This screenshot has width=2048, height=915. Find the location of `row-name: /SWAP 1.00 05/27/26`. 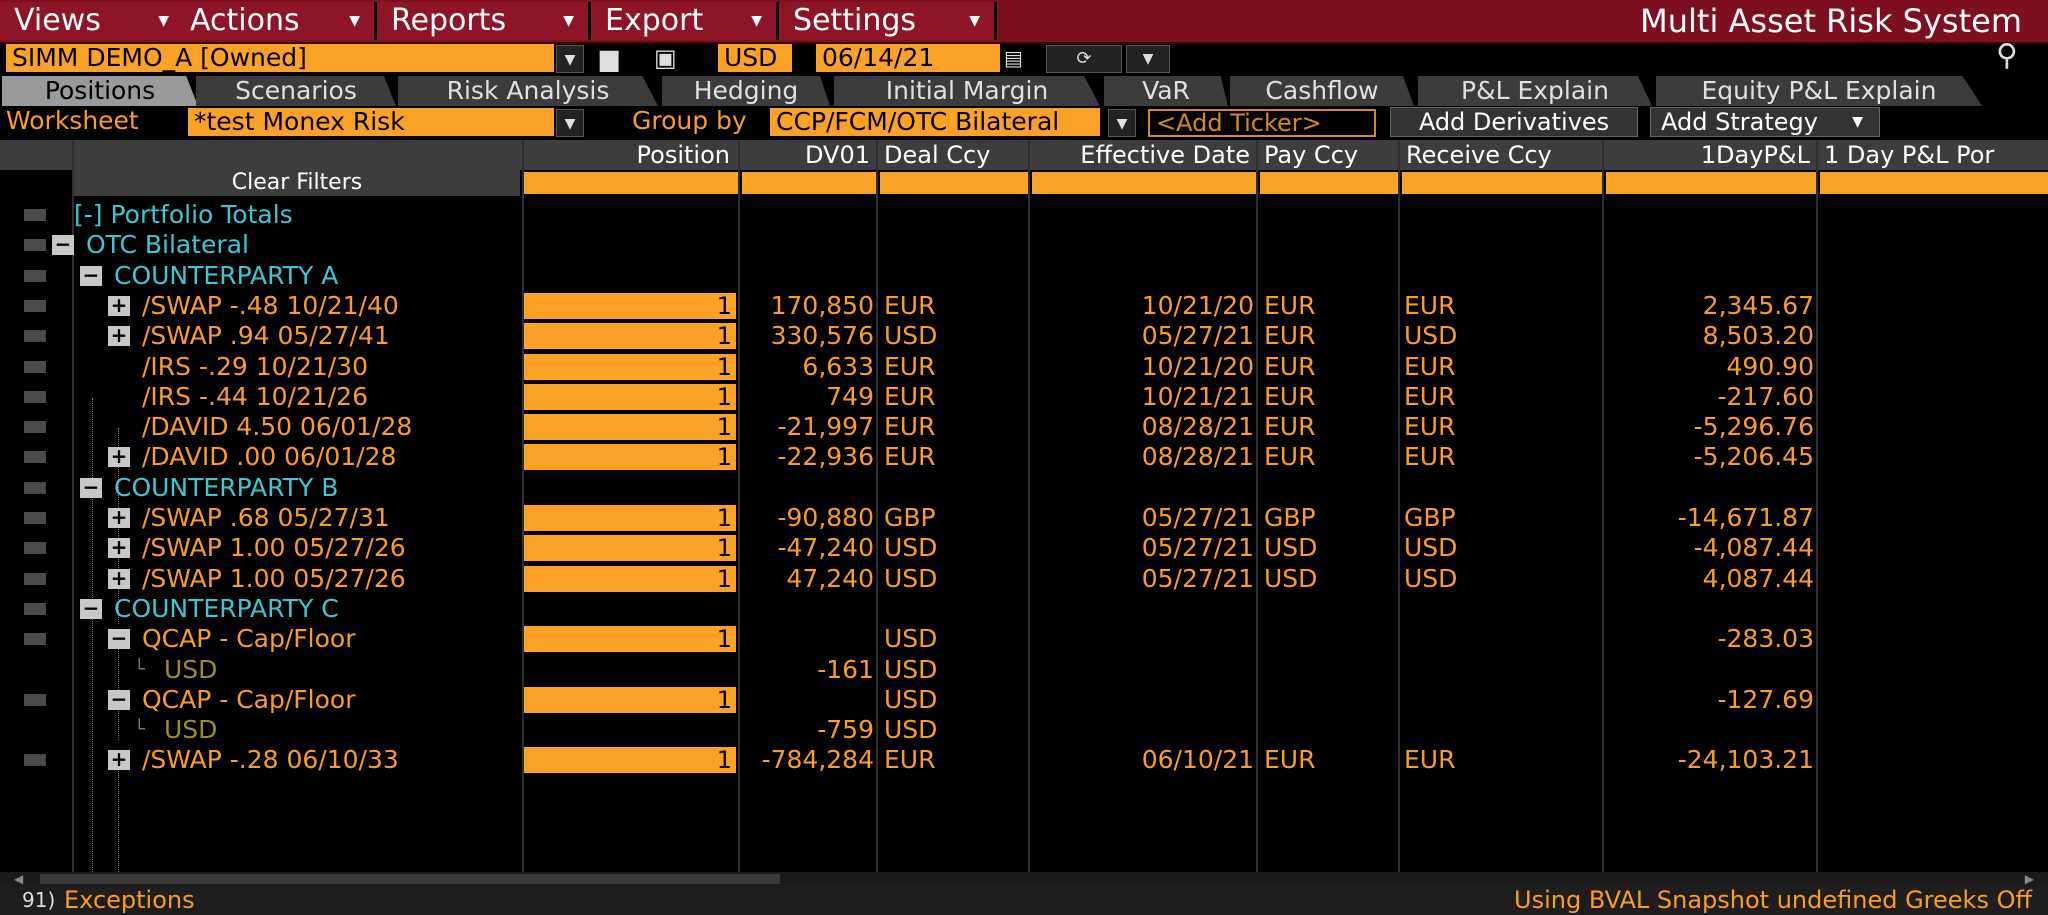

row-name: /SWAP 1.00 05/27/26 is located at coordinates (274, 548).